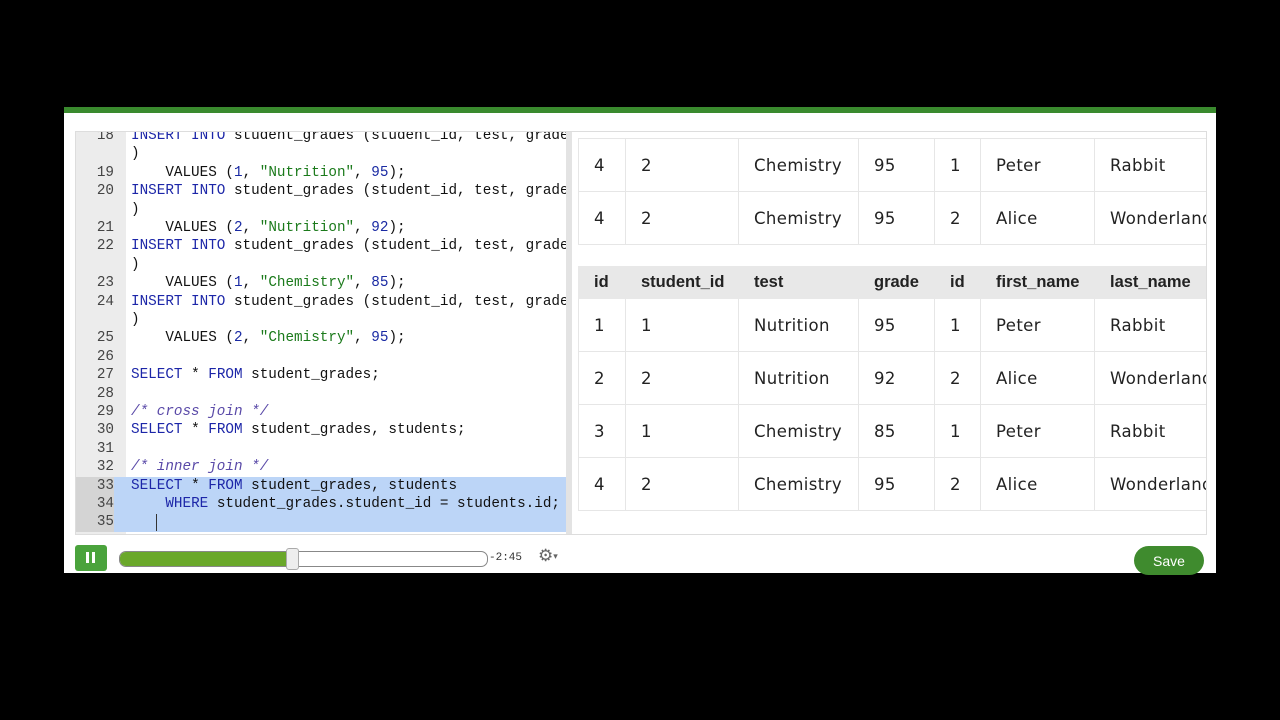 This screenshot has width=1280, height=720. Describe the element at coordinates (640, 559) in the screenshot. I see `player-controls: -2:45 ⚙▾ Save` at that location.